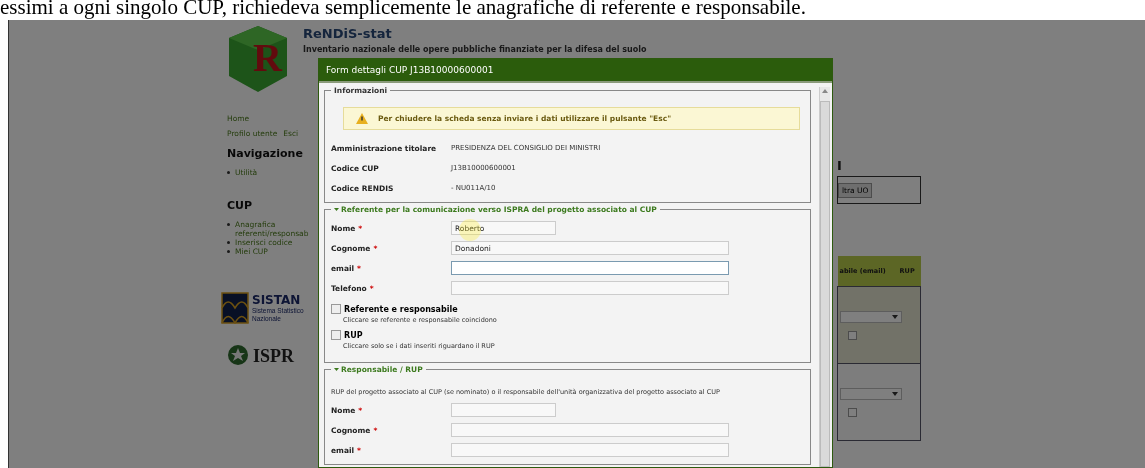 The width and height of the screenshot is (1145, 468). I want to click on page-heading: I, so click(840, 165).